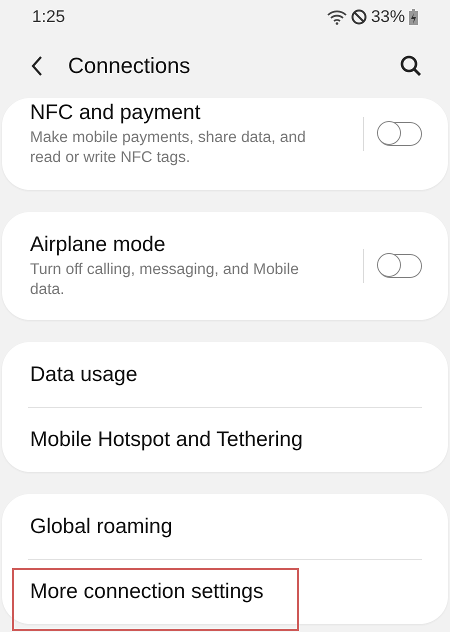 The height and width of the screenshot is (632, 450). What do you see at coordinates (116, 113) in the screenshot?
I see `setting-title: NFC and payment` at bounding box center [116, 113].